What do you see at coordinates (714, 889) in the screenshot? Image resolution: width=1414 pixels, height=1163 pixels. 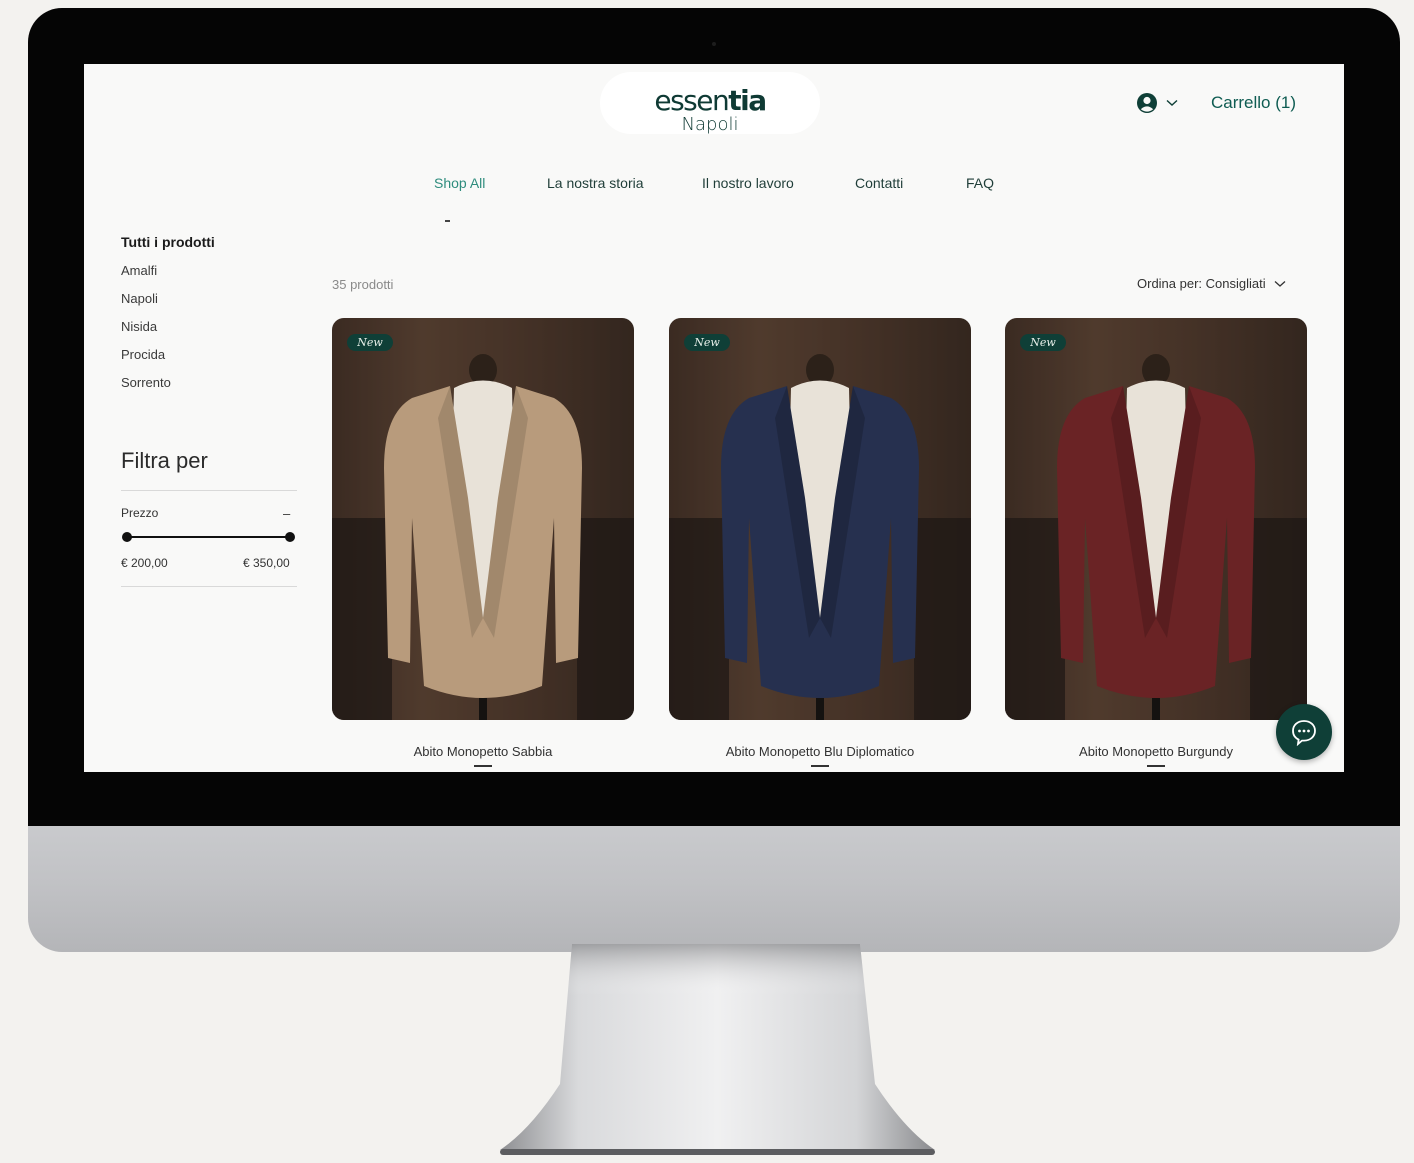 I see `monitor-chin` at bounding box center [714, 889].